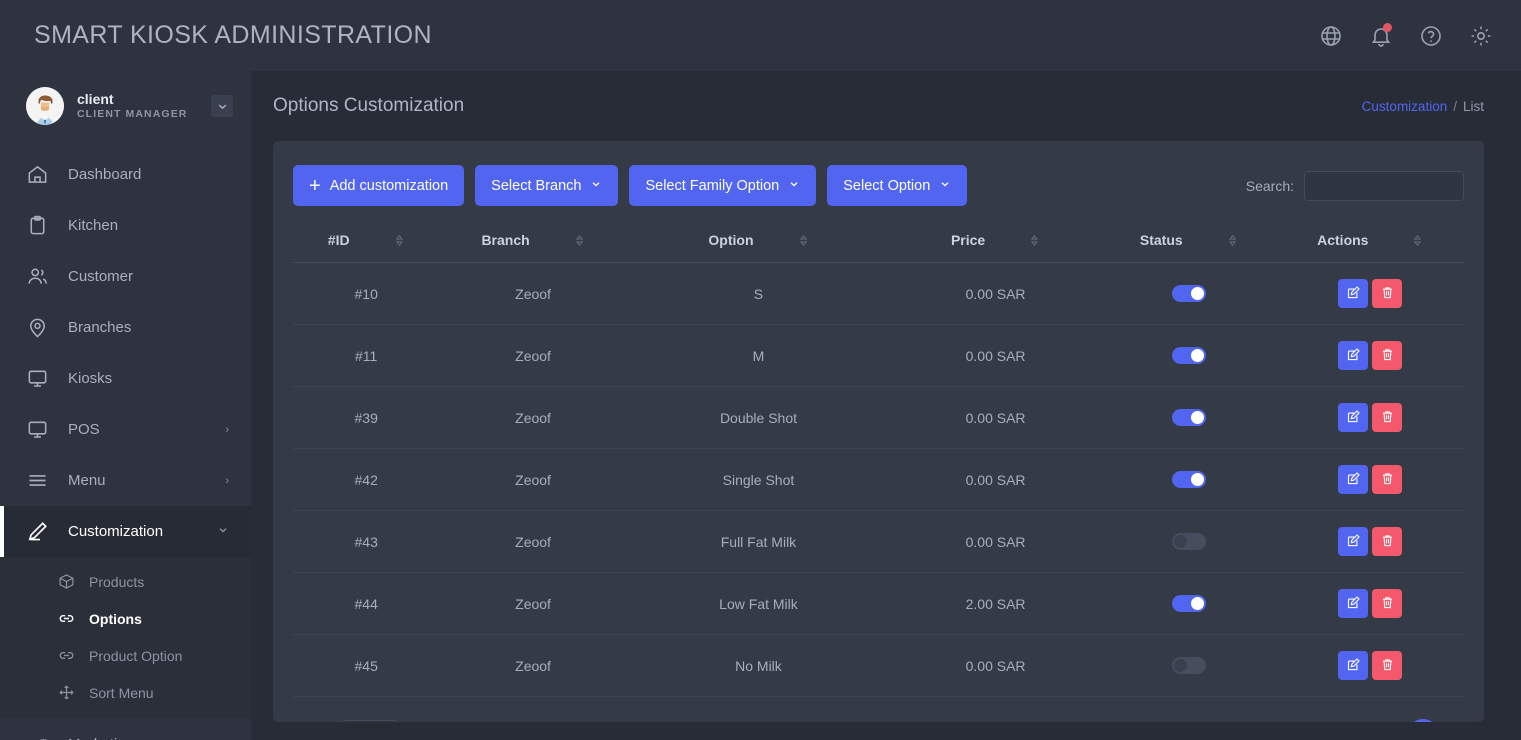 The image size is (1521, 740). Describe the element at coordinates (878, 417) in the screenshot. I see `table-row: #39 Zeoof Double Shot 0.00 SAR` at that location.